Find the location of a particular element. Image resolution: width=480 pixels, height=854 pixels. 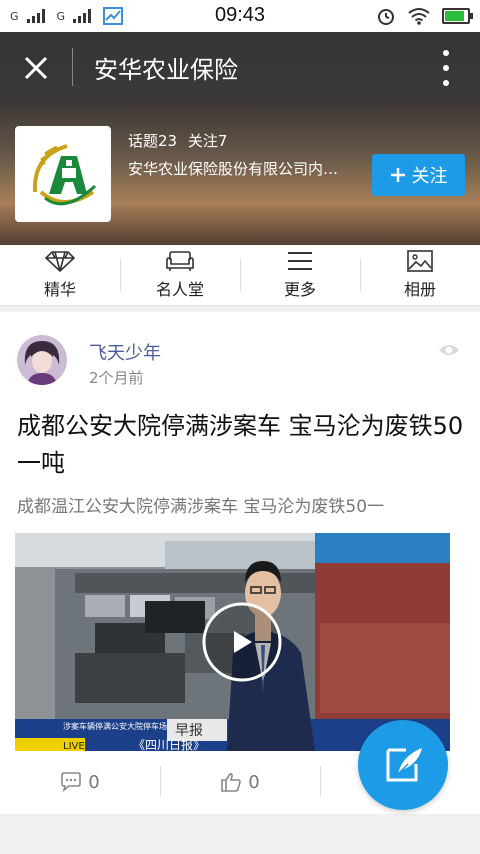

tab-essence: 精华 is located at coordinates (60, 275).